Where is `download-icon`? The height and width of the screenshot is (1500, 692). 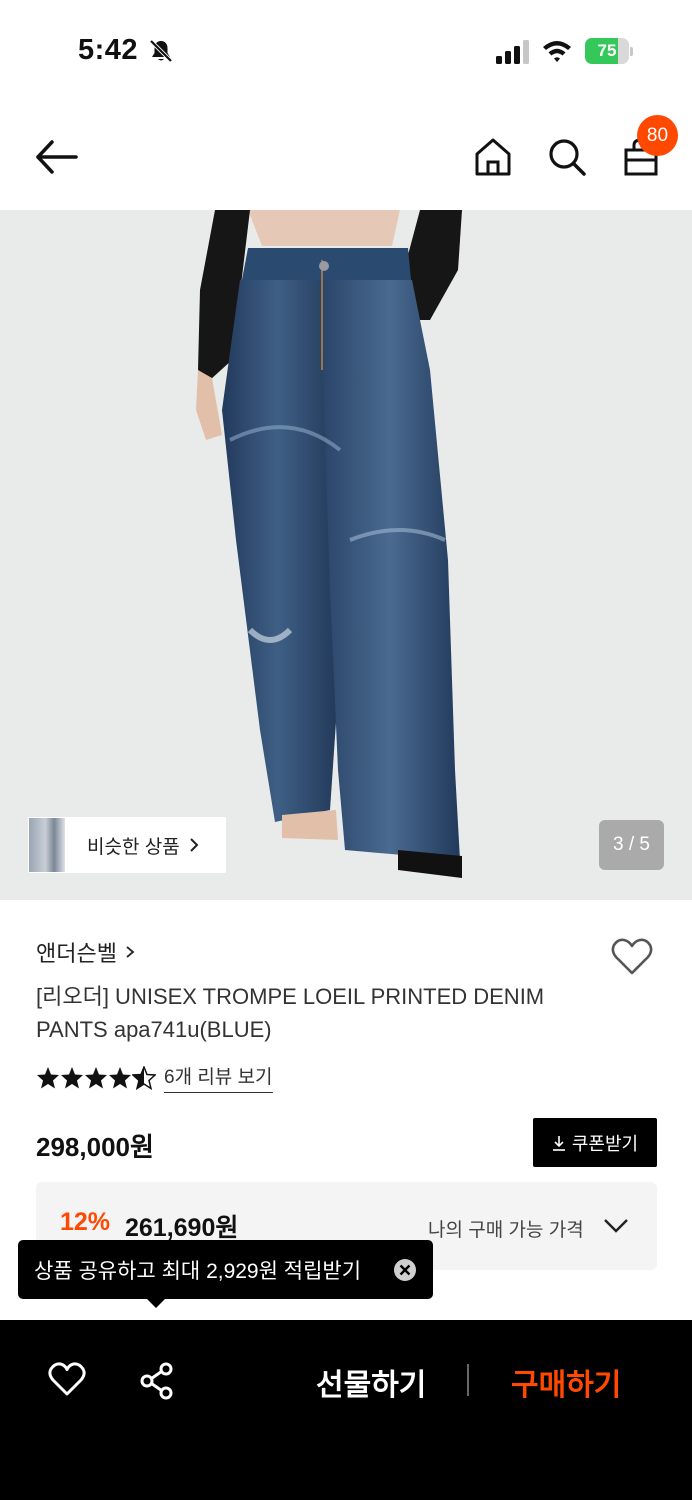 download-icon is located at coordinates (558, 1143).